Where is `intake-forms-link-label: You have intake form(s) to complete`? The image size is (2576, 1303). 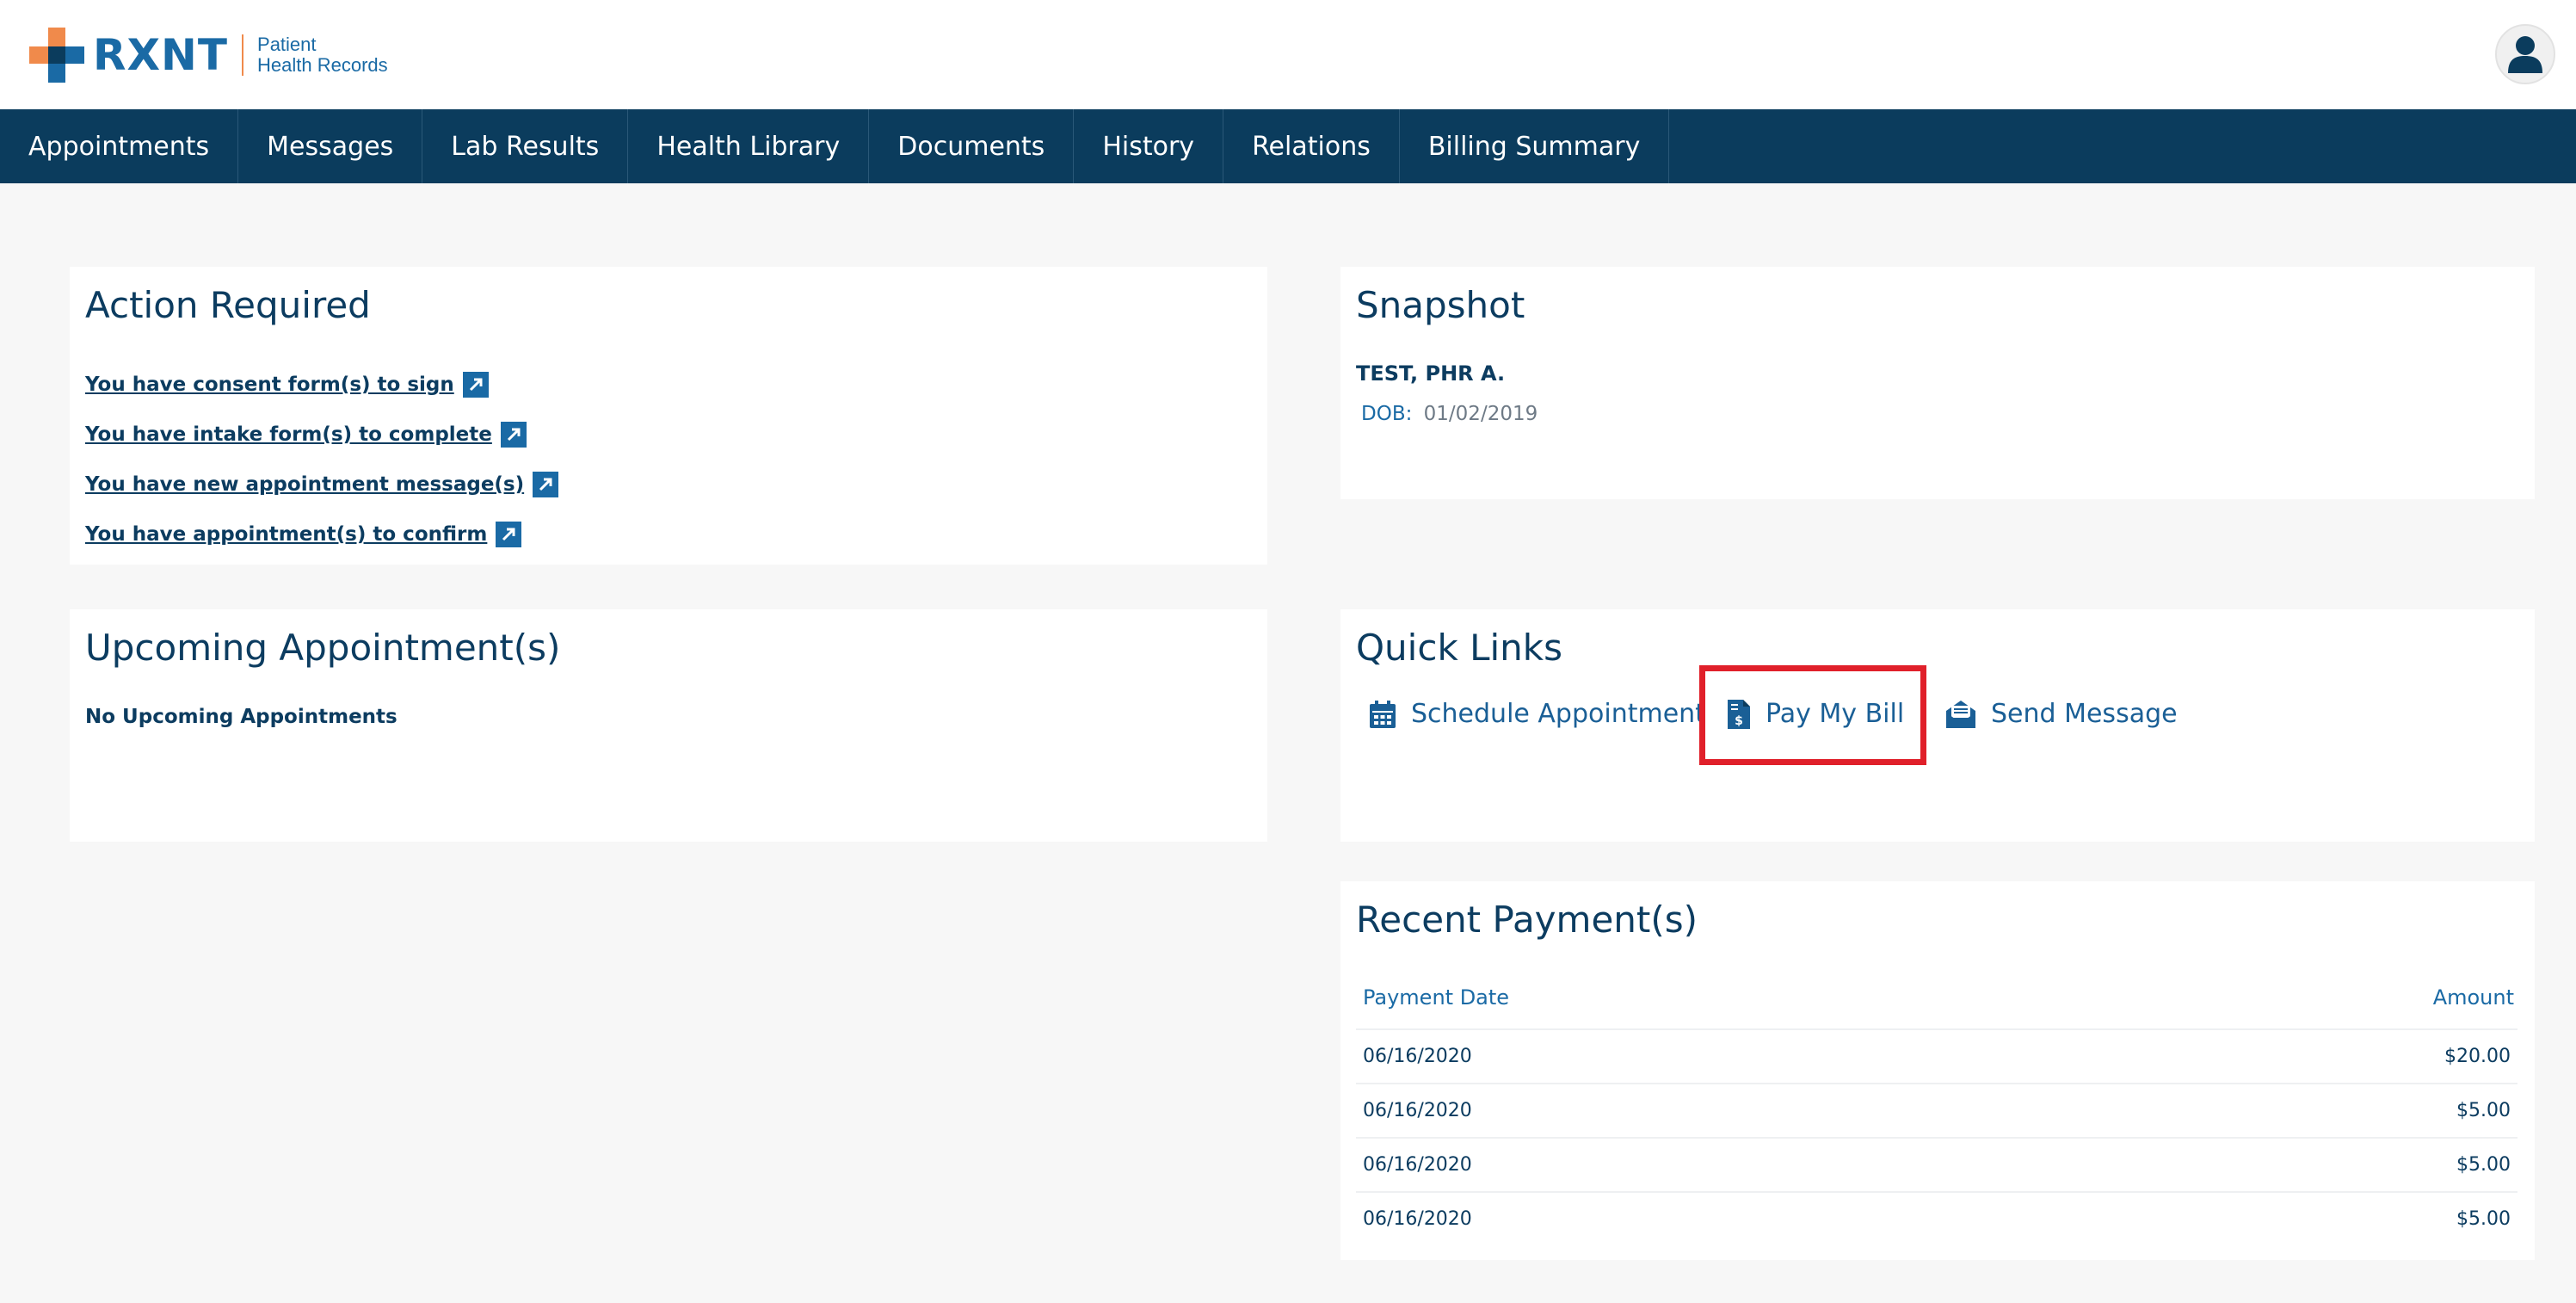 intake-forms-link-label: You have intake form(s) to complete is located at coordinates (289, 434).